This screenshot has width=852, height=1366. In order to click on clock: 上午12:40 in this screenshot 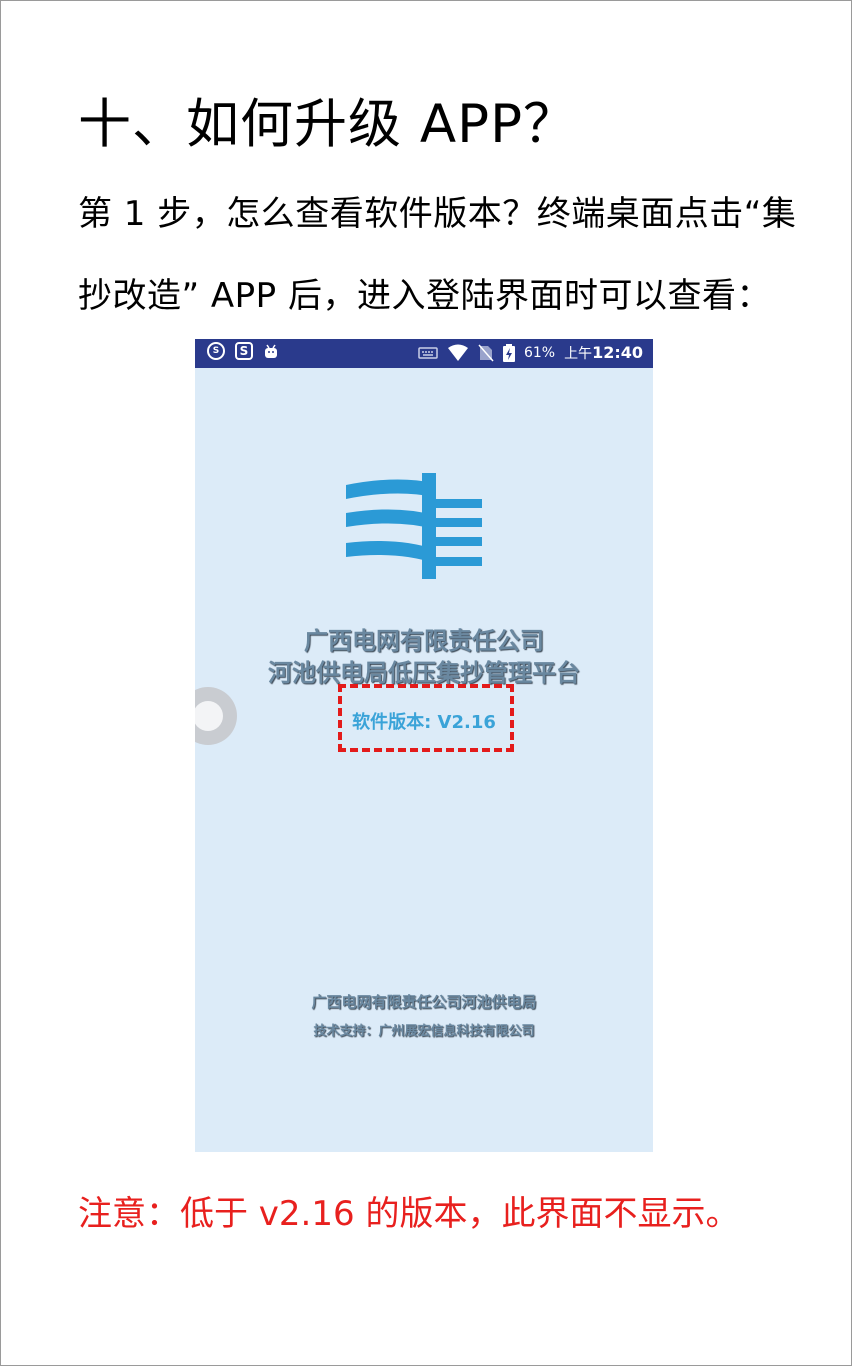, I will do `click(603, 353)`.